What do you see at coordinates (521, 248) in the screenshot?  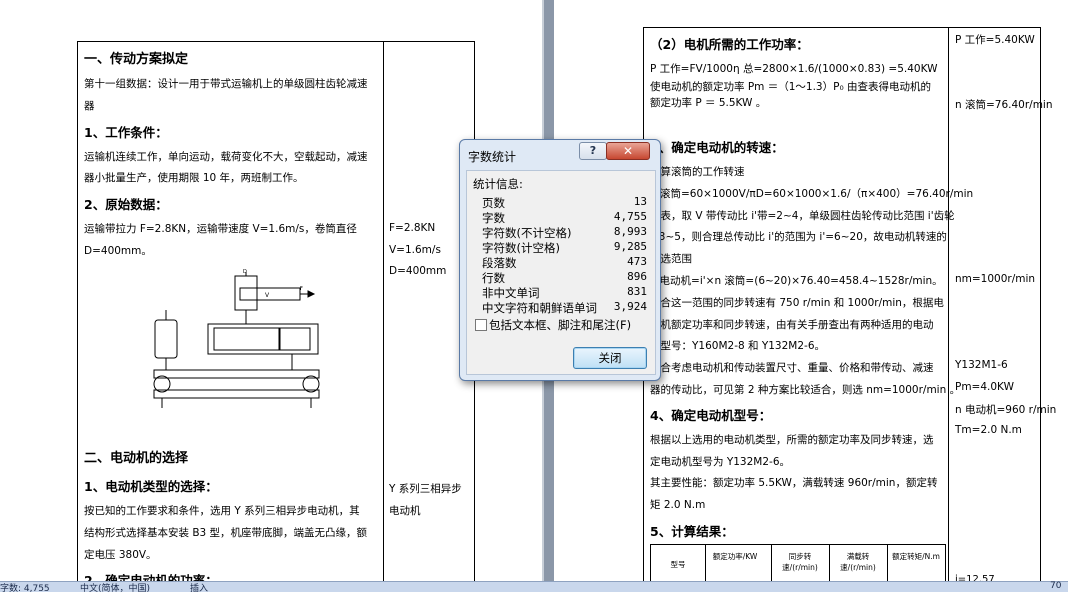 I see `stat-label: 字符数(计空格)` at bounding box center [521, 248].